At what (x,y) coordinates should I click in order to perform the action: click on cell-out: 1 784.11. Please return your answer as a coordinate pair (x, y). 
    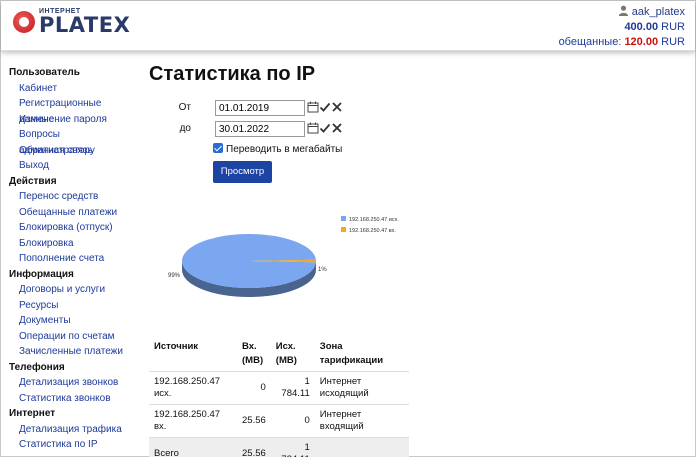
    Looking at the image, I should click on (292, 388).